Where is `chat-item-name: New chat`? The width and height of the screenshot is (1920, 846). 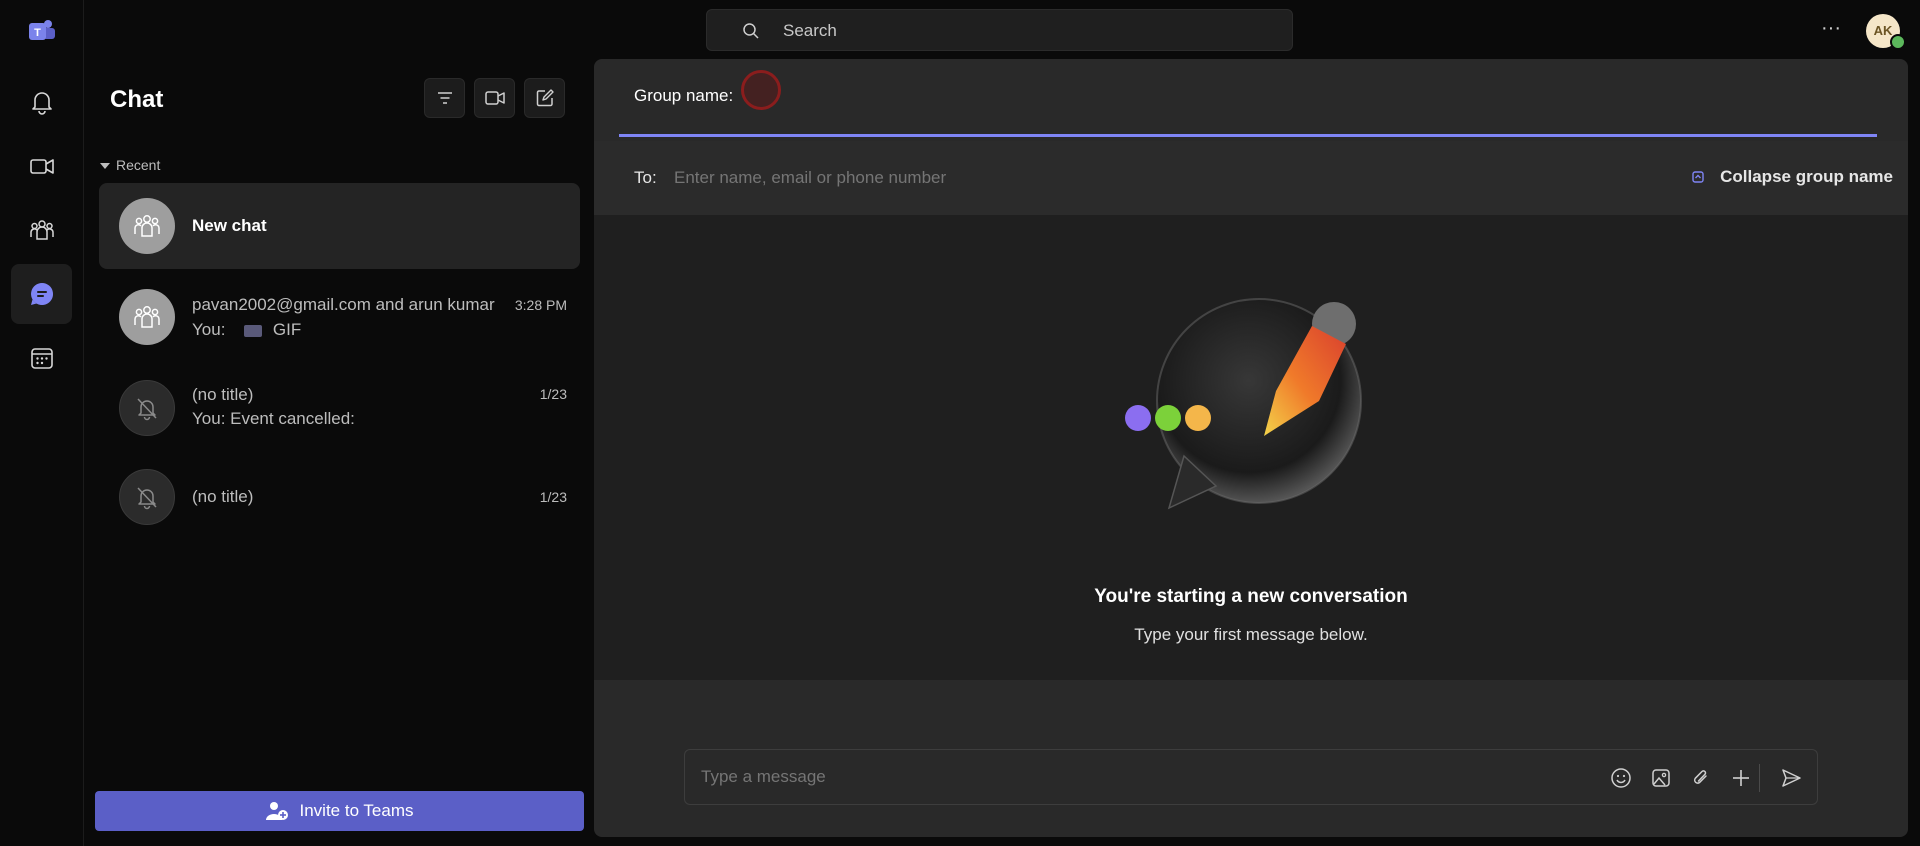
chat-item-name: New chat is located at coordinates (229, 225).